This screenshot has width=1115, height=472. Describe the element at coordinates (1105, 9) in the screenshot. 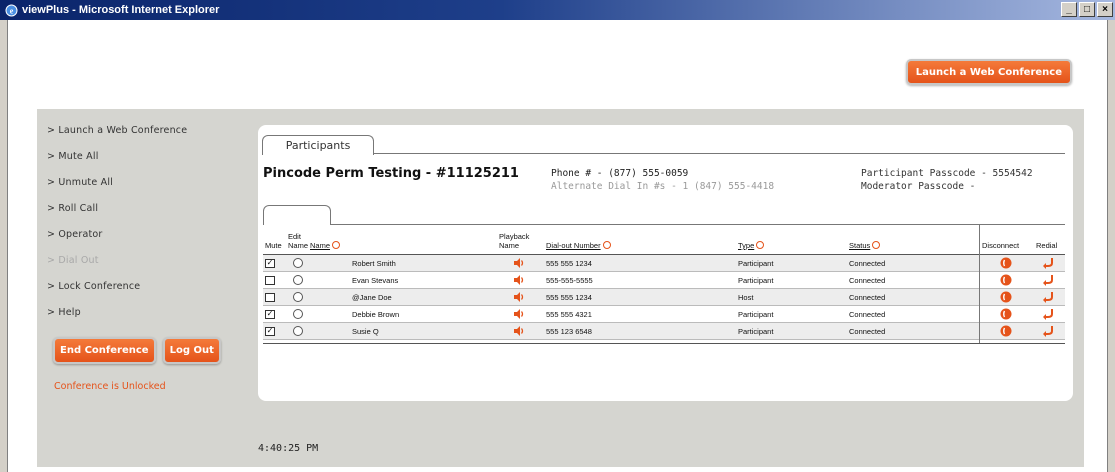

I see `close-button: ×` at that location.